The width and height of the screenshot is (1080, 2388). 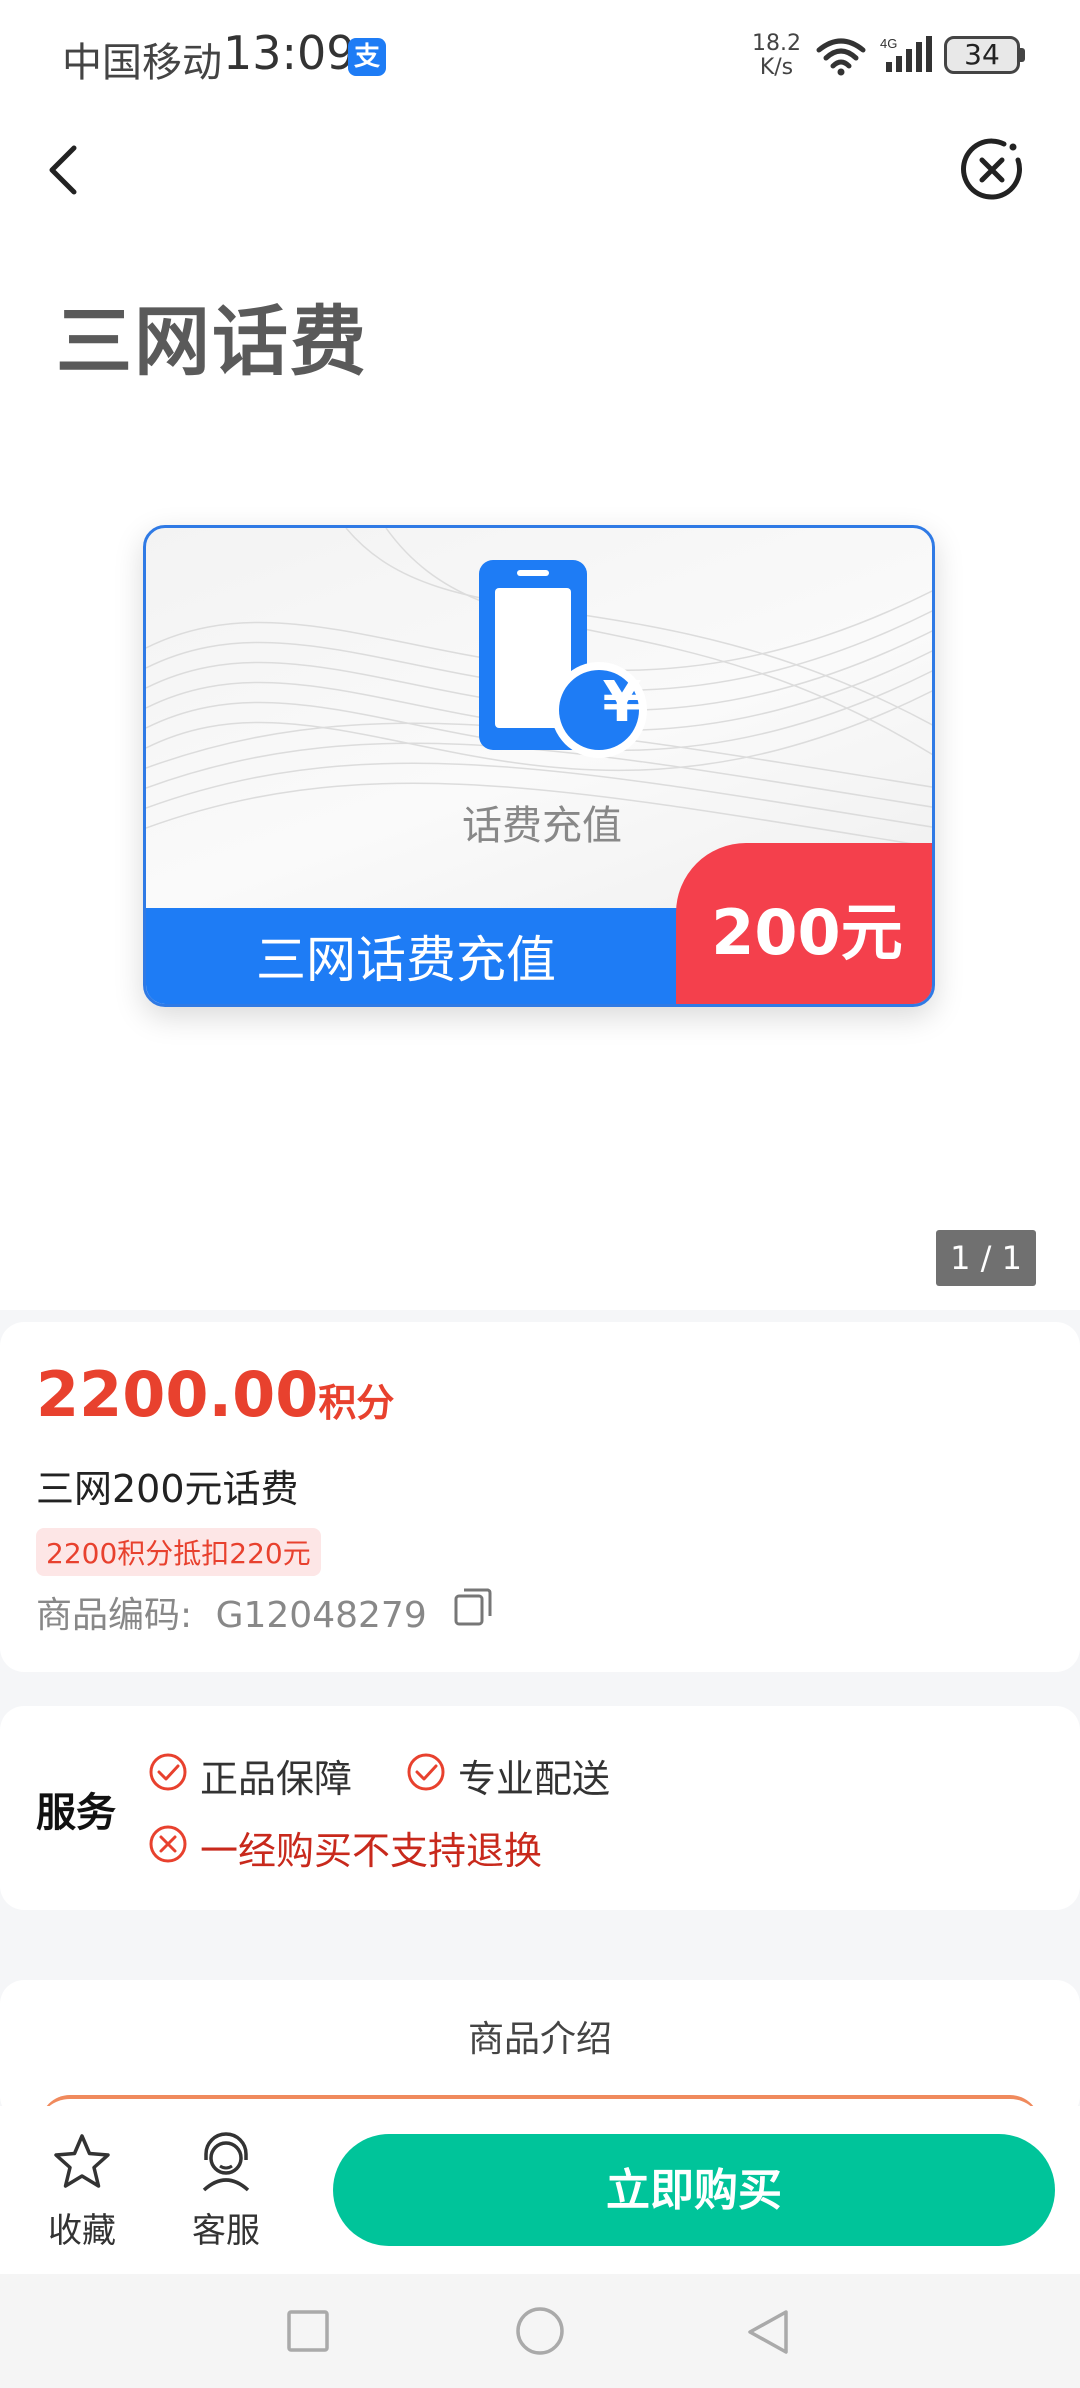 What do you see at coordinates (540, 1808) in the screenshot?
I see `service-section` at bounding box center [540, 1808].